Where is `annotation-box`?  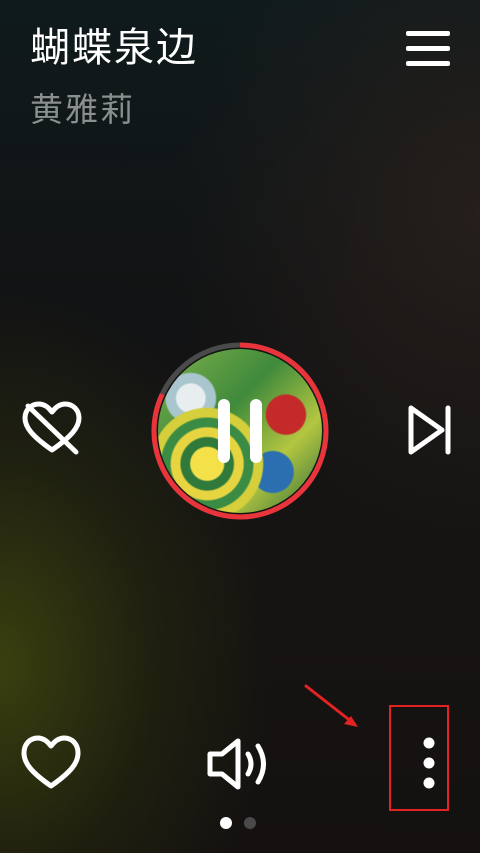
annotation-box is located at coordinates (419, 758).